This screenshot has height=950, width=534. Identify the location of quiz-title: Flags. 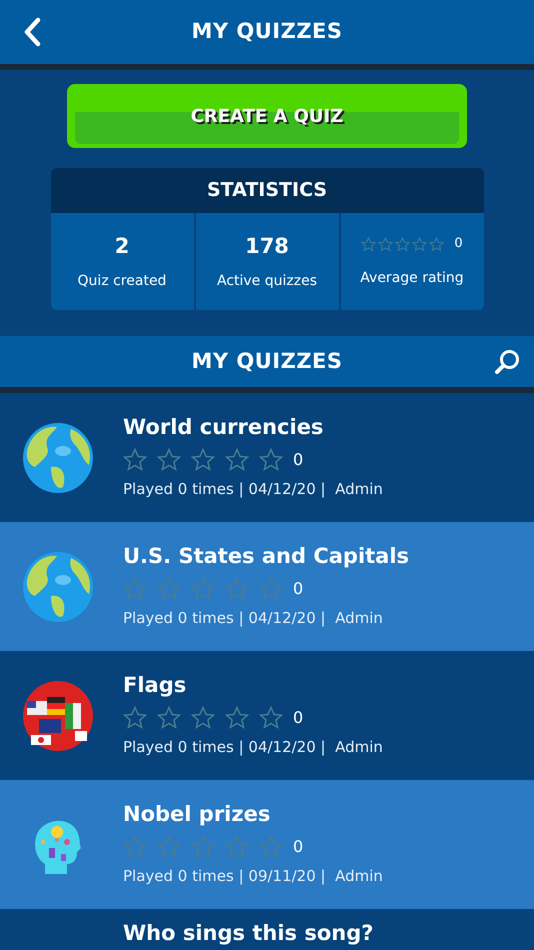
(155, 685).